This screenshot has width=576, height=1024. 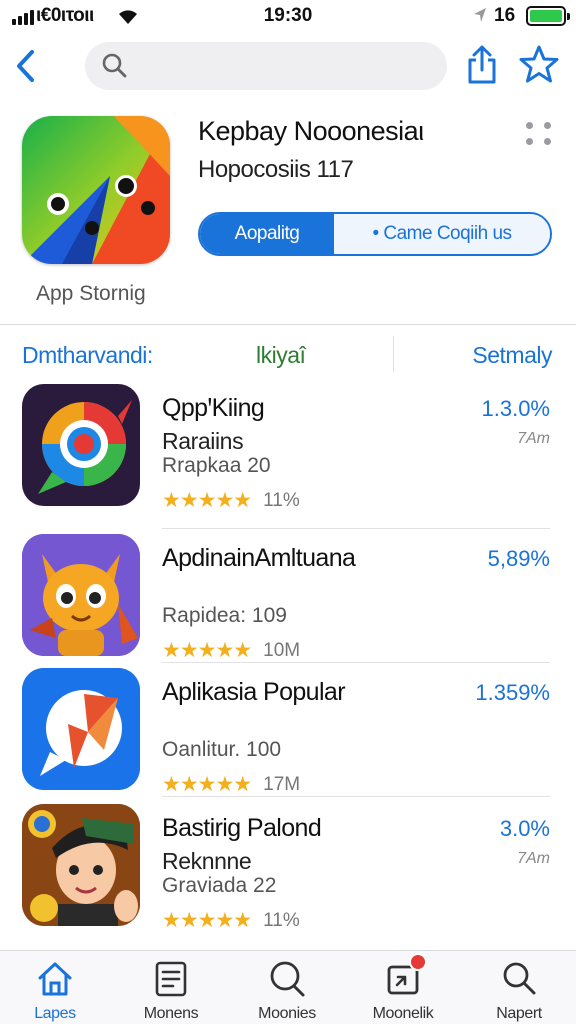 What do you see at coordinates (207, 861) in the screenshot?
I see `list-item-subtitle: Reknnne` at bounding box center [207, 861].